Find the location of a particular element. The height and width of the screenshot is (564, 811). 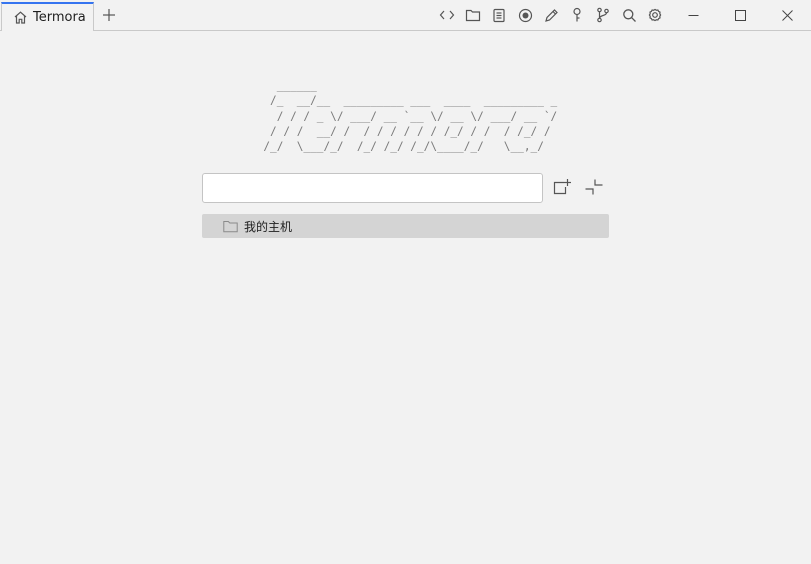

search-input is located at coordinates (372, 188).